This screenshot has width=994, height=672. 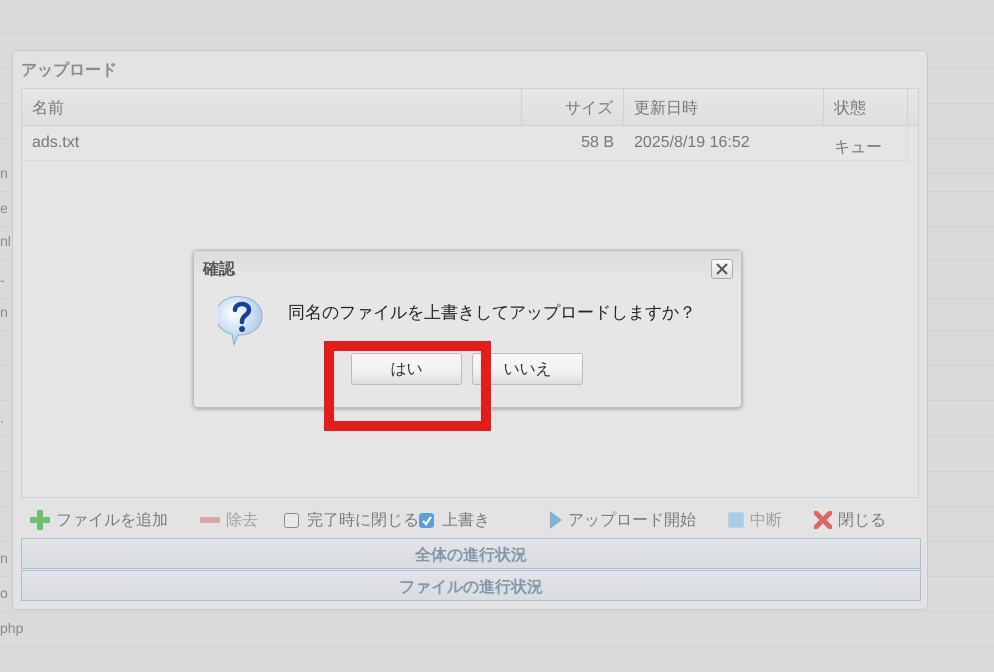 I want to click on dialog-button: いいえ, so click(x=527, y=369).